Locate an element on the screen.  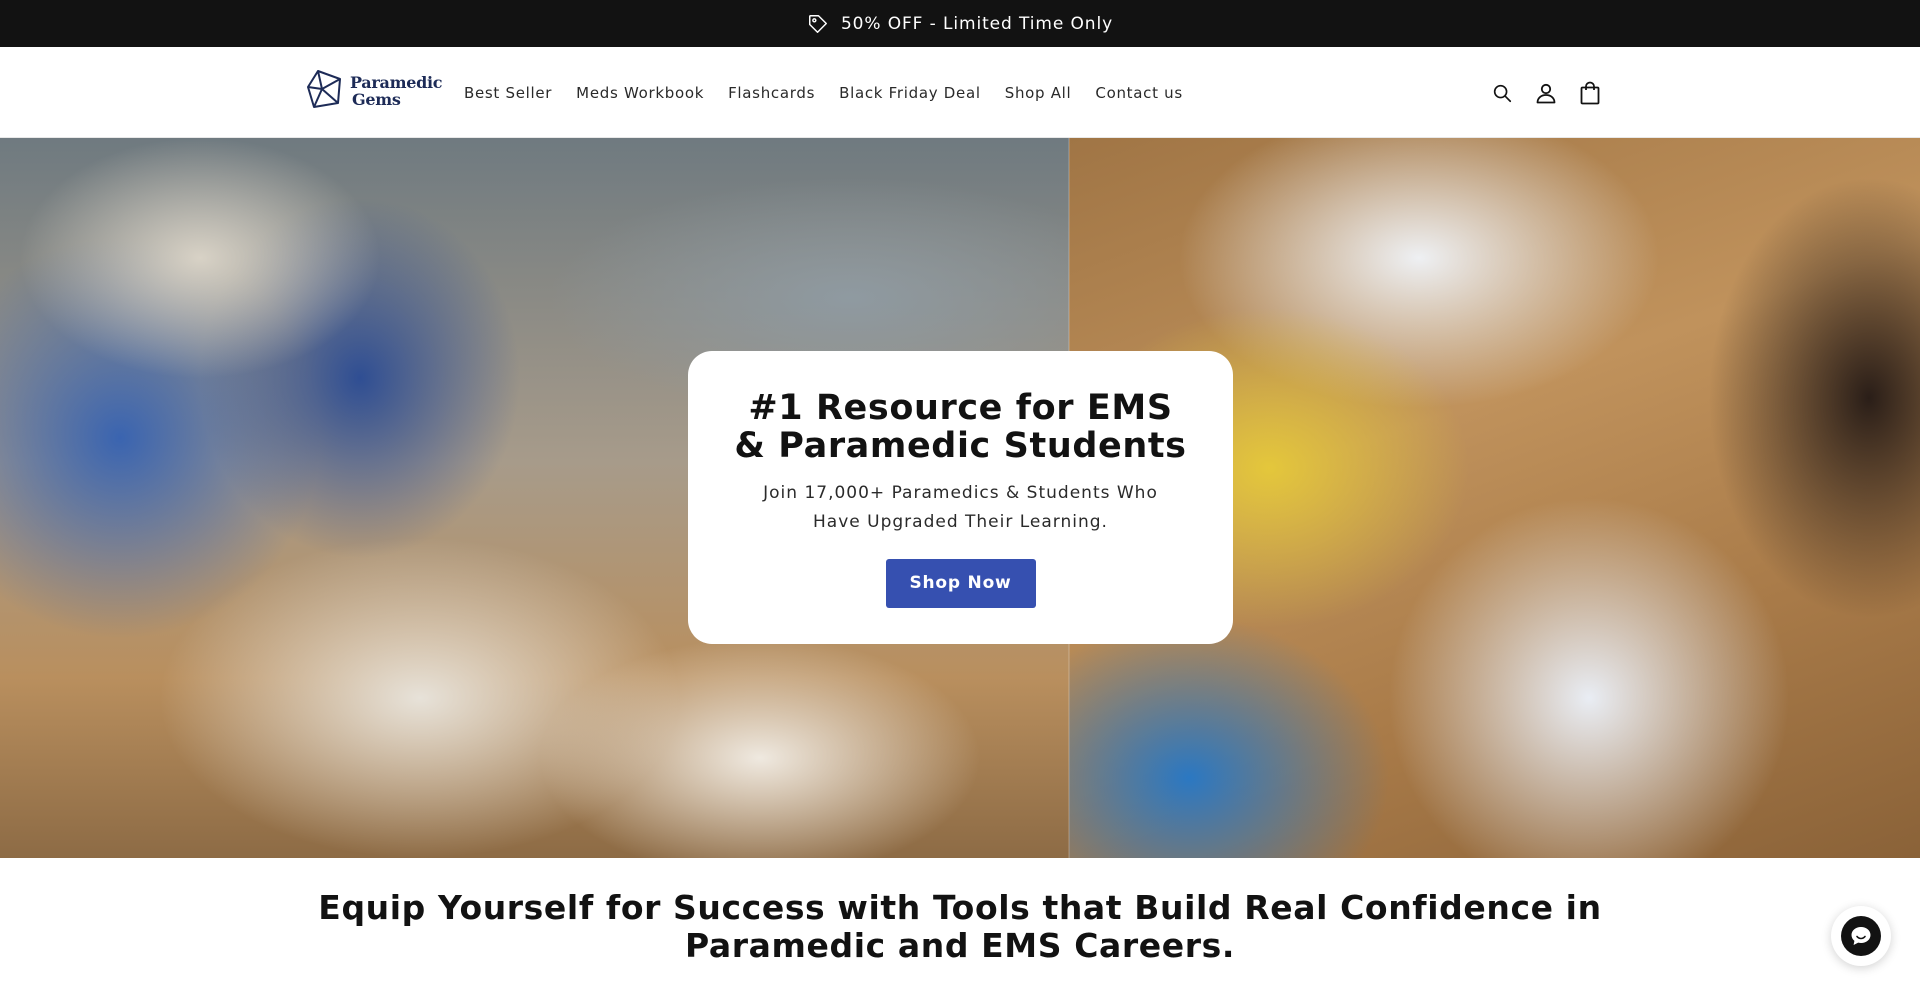
account-icon is located at coordinates (1546, 93).